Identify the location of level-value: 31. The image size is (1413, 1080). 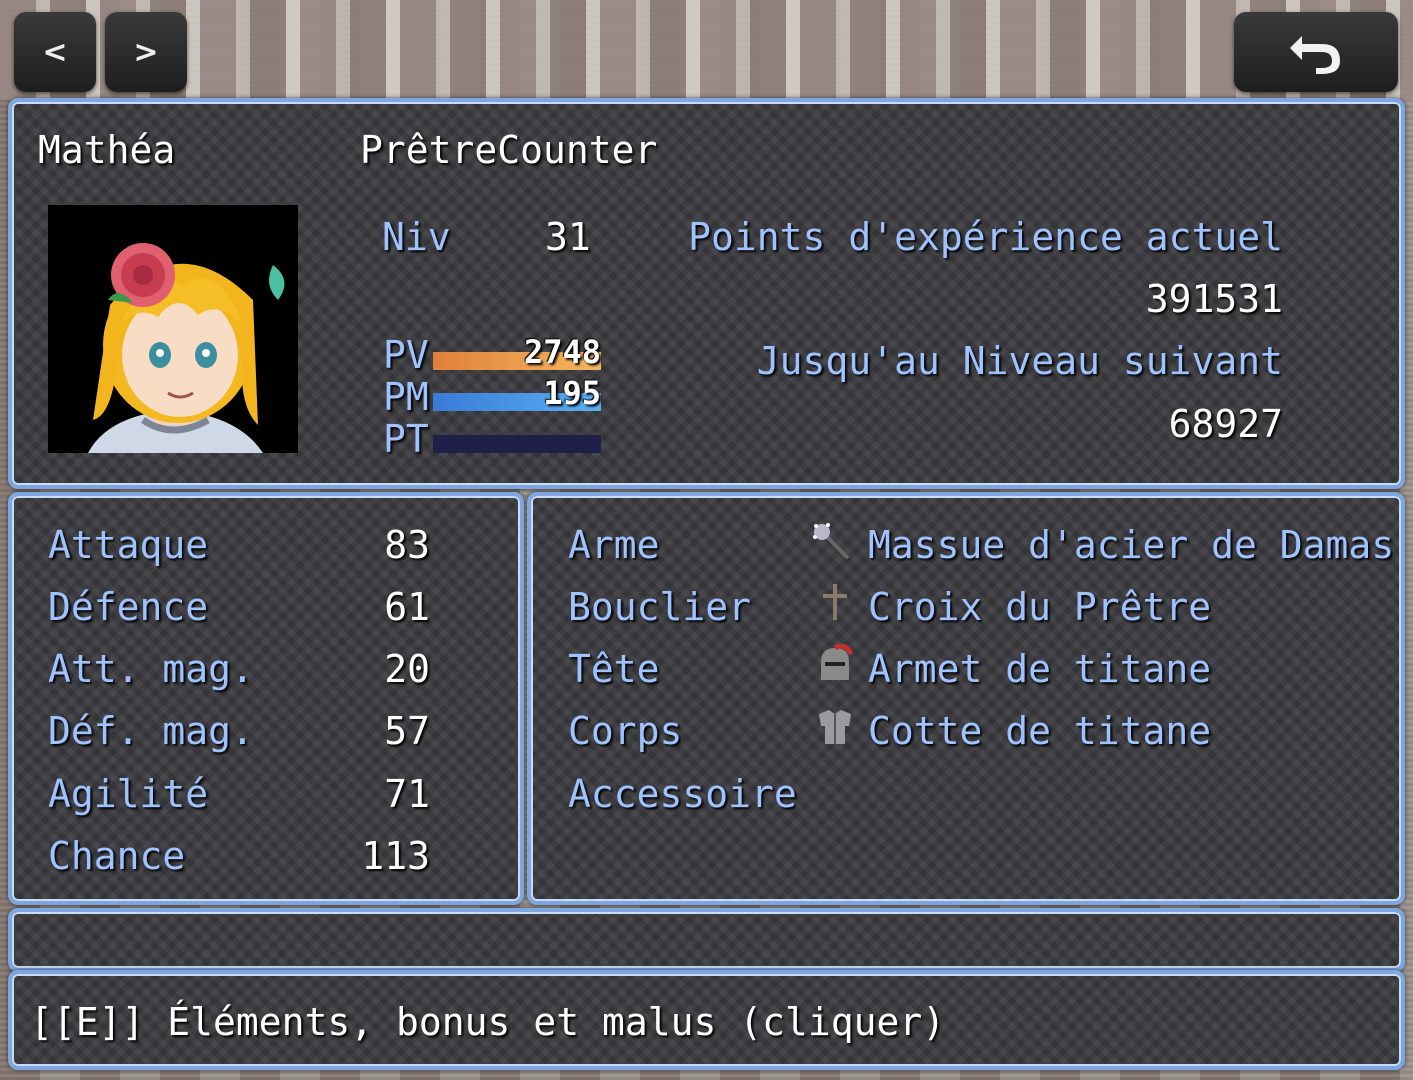
(568, 237).